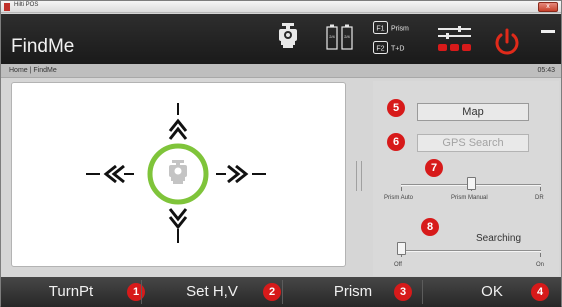 The width and height of the screenshot is (562, 307). I want to click on gps-search-button: GPS Search, so click(473, 143).